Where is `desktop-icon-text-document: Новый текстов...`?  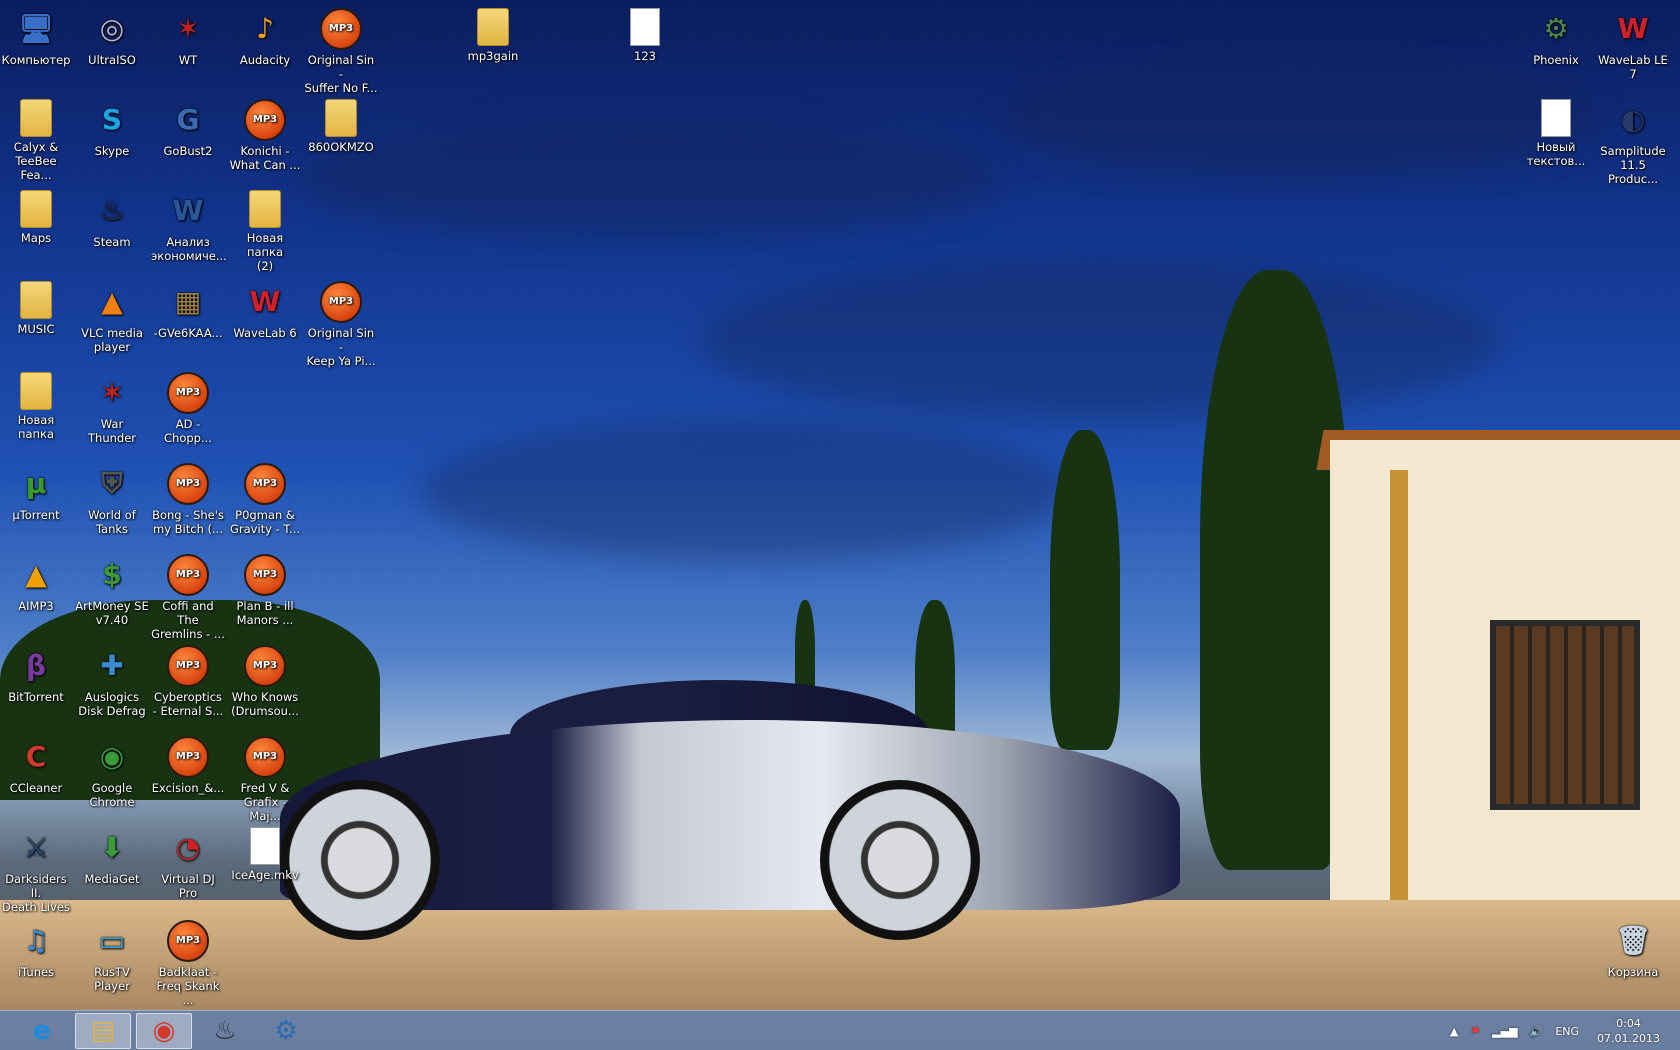 desktop-icon-text-document: Новый текстов... is located at coordinates (1556, 133).